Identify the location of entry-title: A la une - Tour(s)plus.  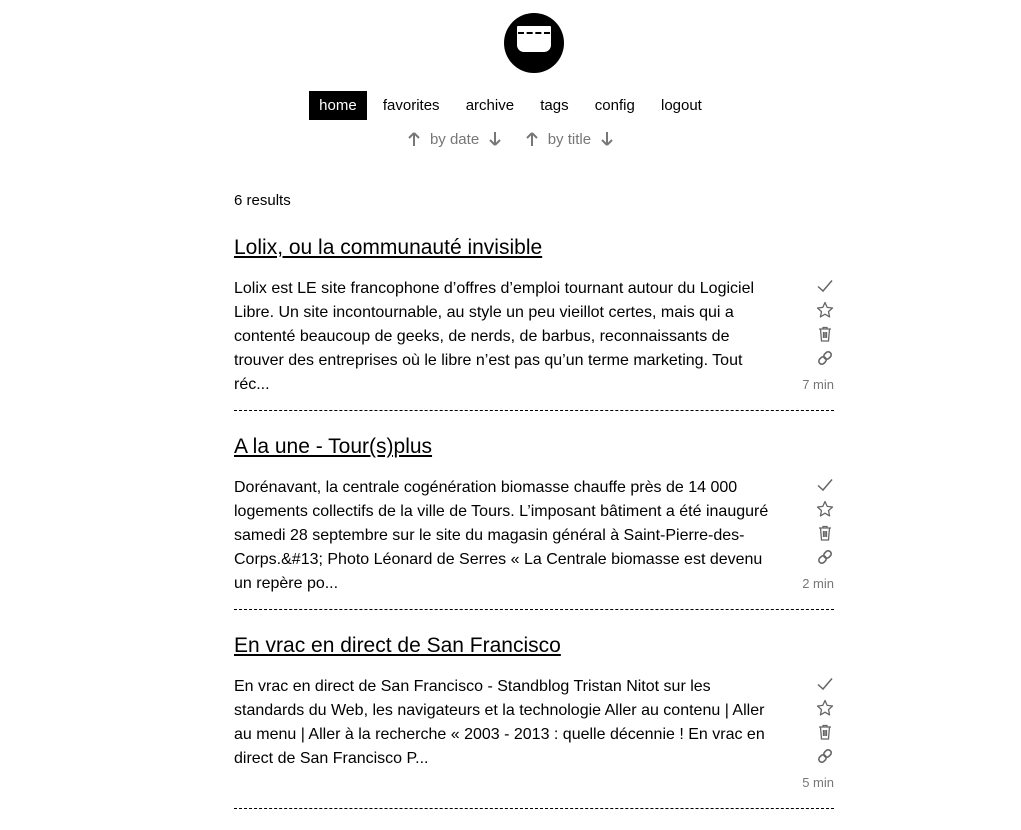
(534, 446).